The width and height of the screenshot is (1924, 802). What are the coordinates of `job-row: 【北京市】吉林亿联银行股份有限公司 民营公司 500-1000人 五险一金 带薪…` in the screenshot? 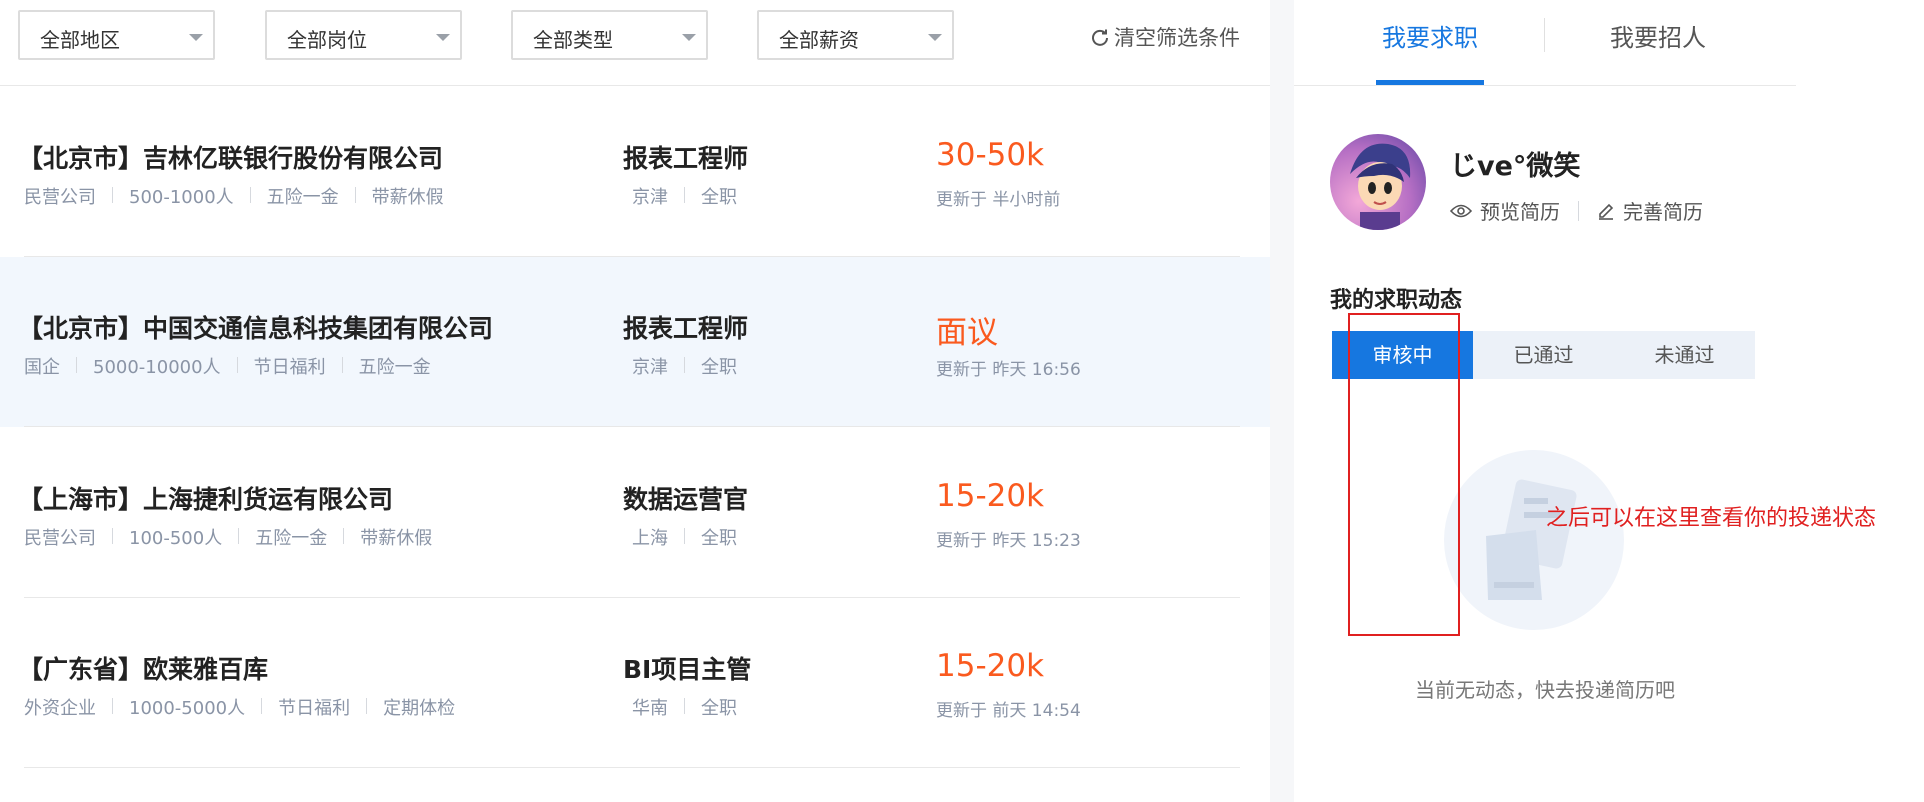 It's located at (635, 172).